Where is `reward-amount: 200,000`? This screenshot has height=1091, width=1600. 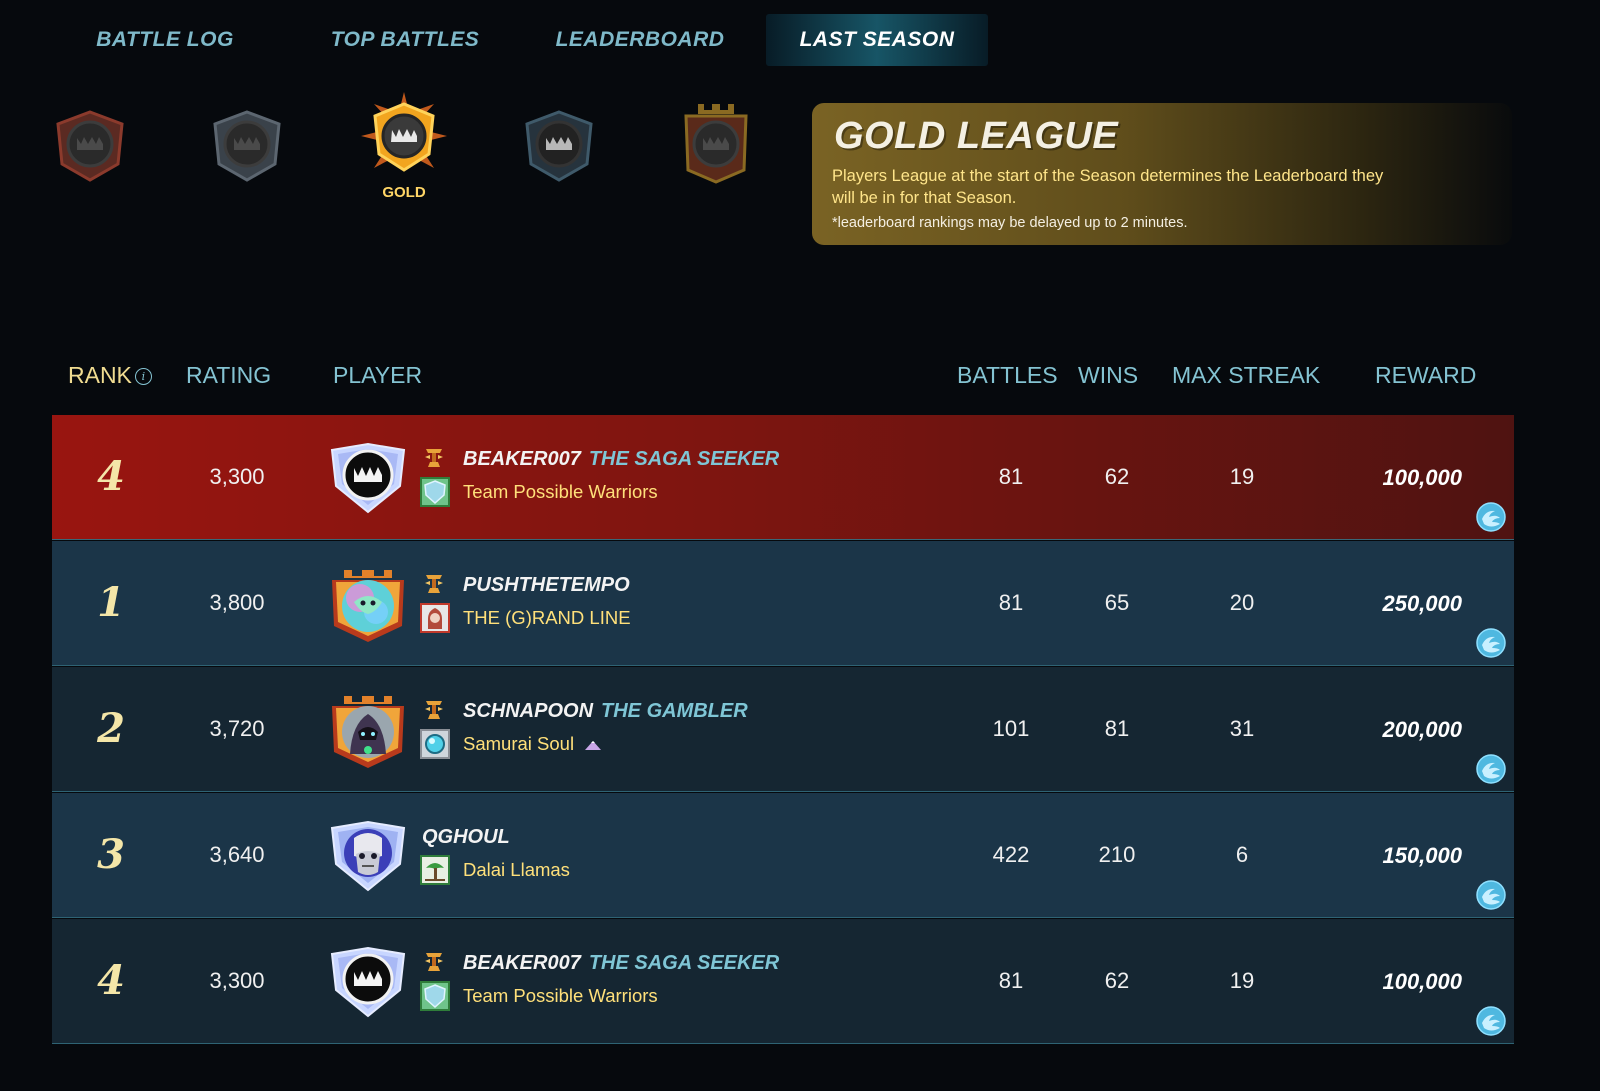 reward-amount: 200,000 is located at coordinates (1422, 730).